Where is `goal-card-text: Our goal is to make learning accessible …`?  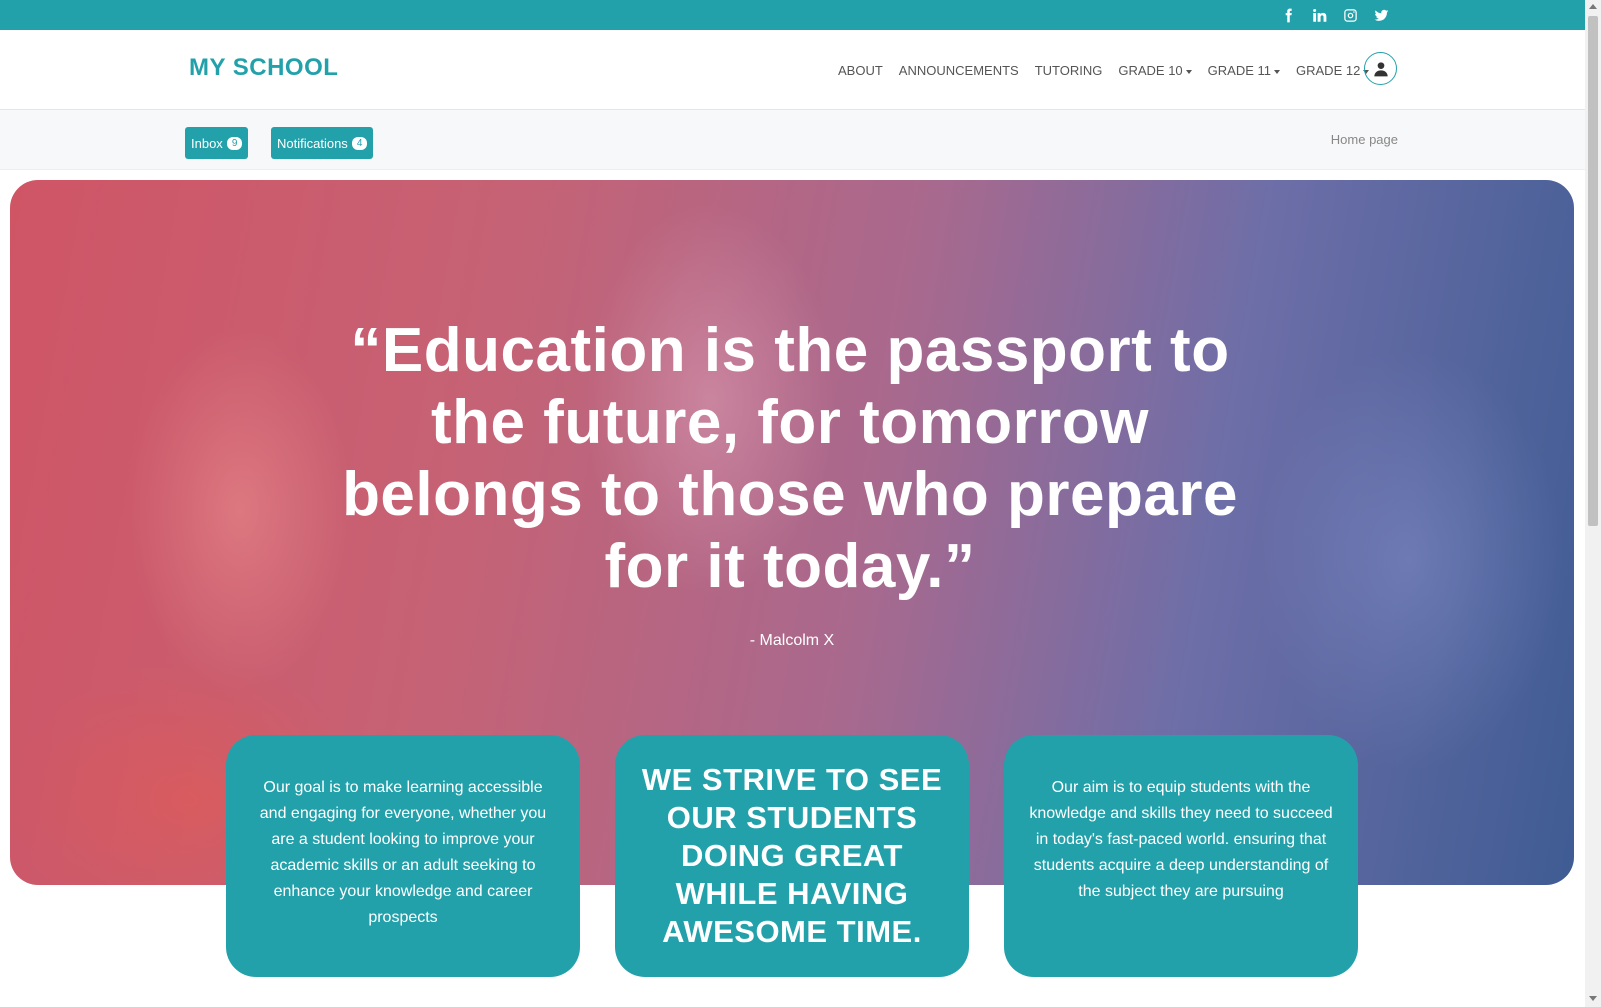 goal-card-text: Our goal is to make learning accessible … is located at coordinates (403, 852).